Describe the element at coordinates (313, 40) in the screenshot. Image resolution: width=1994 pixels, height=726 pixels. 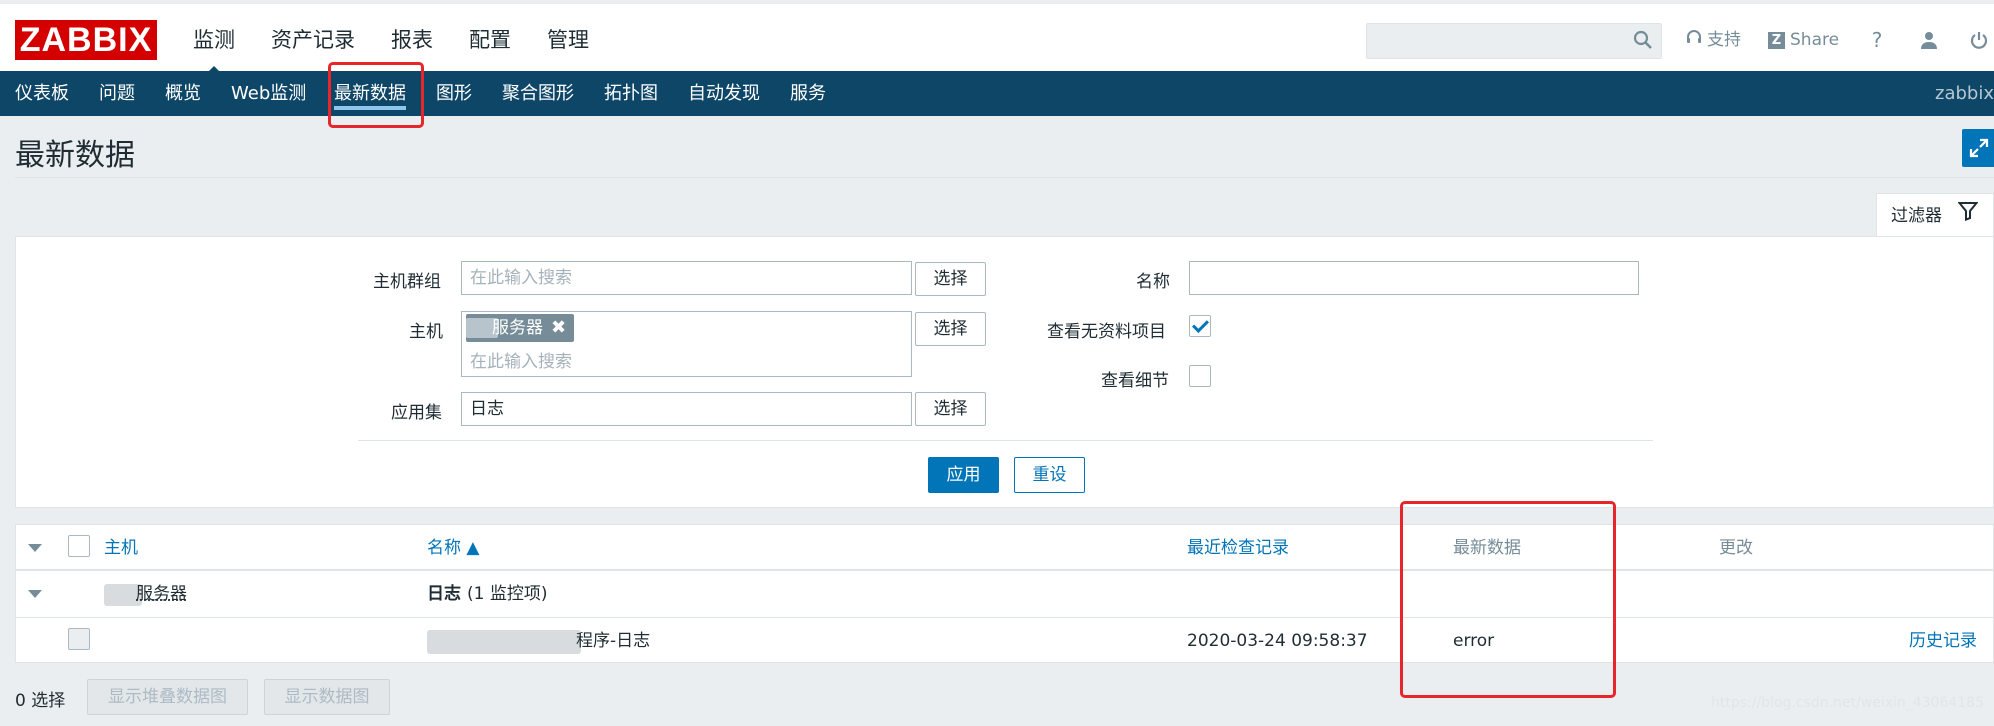
I see `menu-inventory: 资产记录` at that location.